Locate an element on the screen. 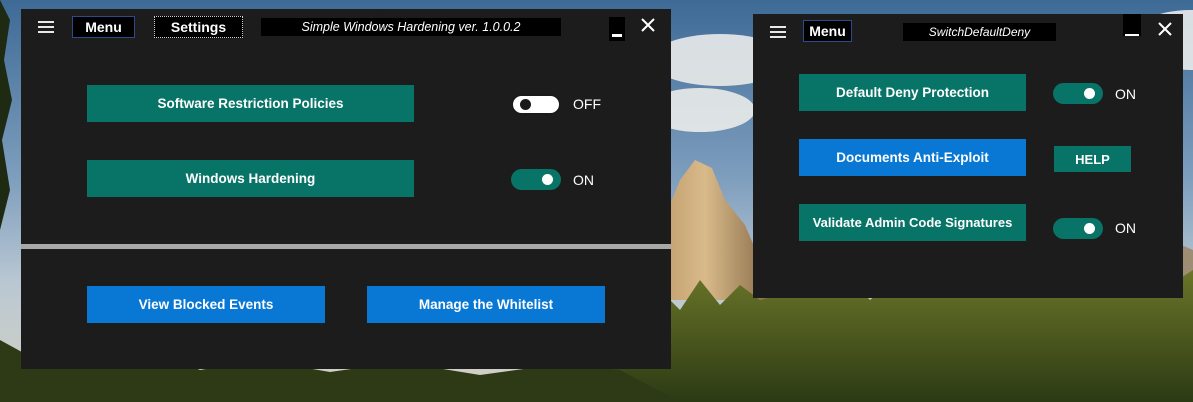 This screenshot has height=402, width=1193. software-restriction-policies-state: OFF is located at coordinates (587, 104).